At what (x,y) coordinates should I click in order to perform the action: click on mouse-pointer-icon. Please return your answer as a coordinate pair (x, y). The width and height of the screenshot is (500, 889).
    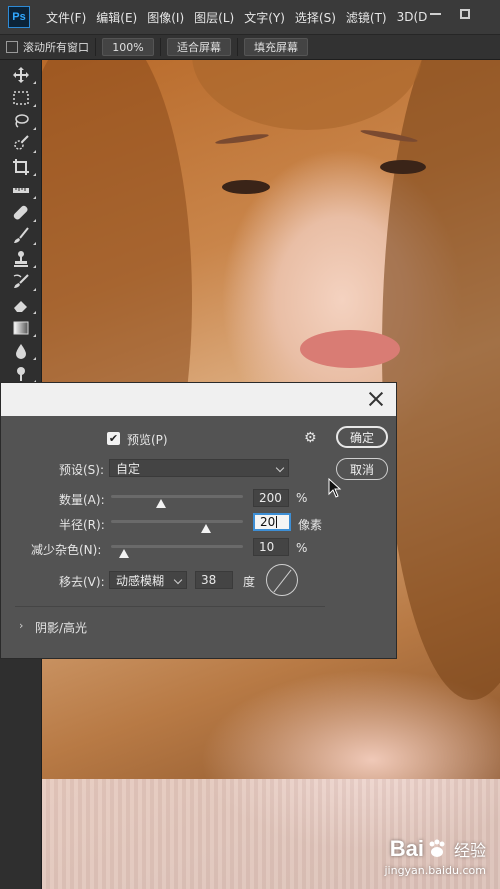
    Looking at the image, I should click on (335, 488).